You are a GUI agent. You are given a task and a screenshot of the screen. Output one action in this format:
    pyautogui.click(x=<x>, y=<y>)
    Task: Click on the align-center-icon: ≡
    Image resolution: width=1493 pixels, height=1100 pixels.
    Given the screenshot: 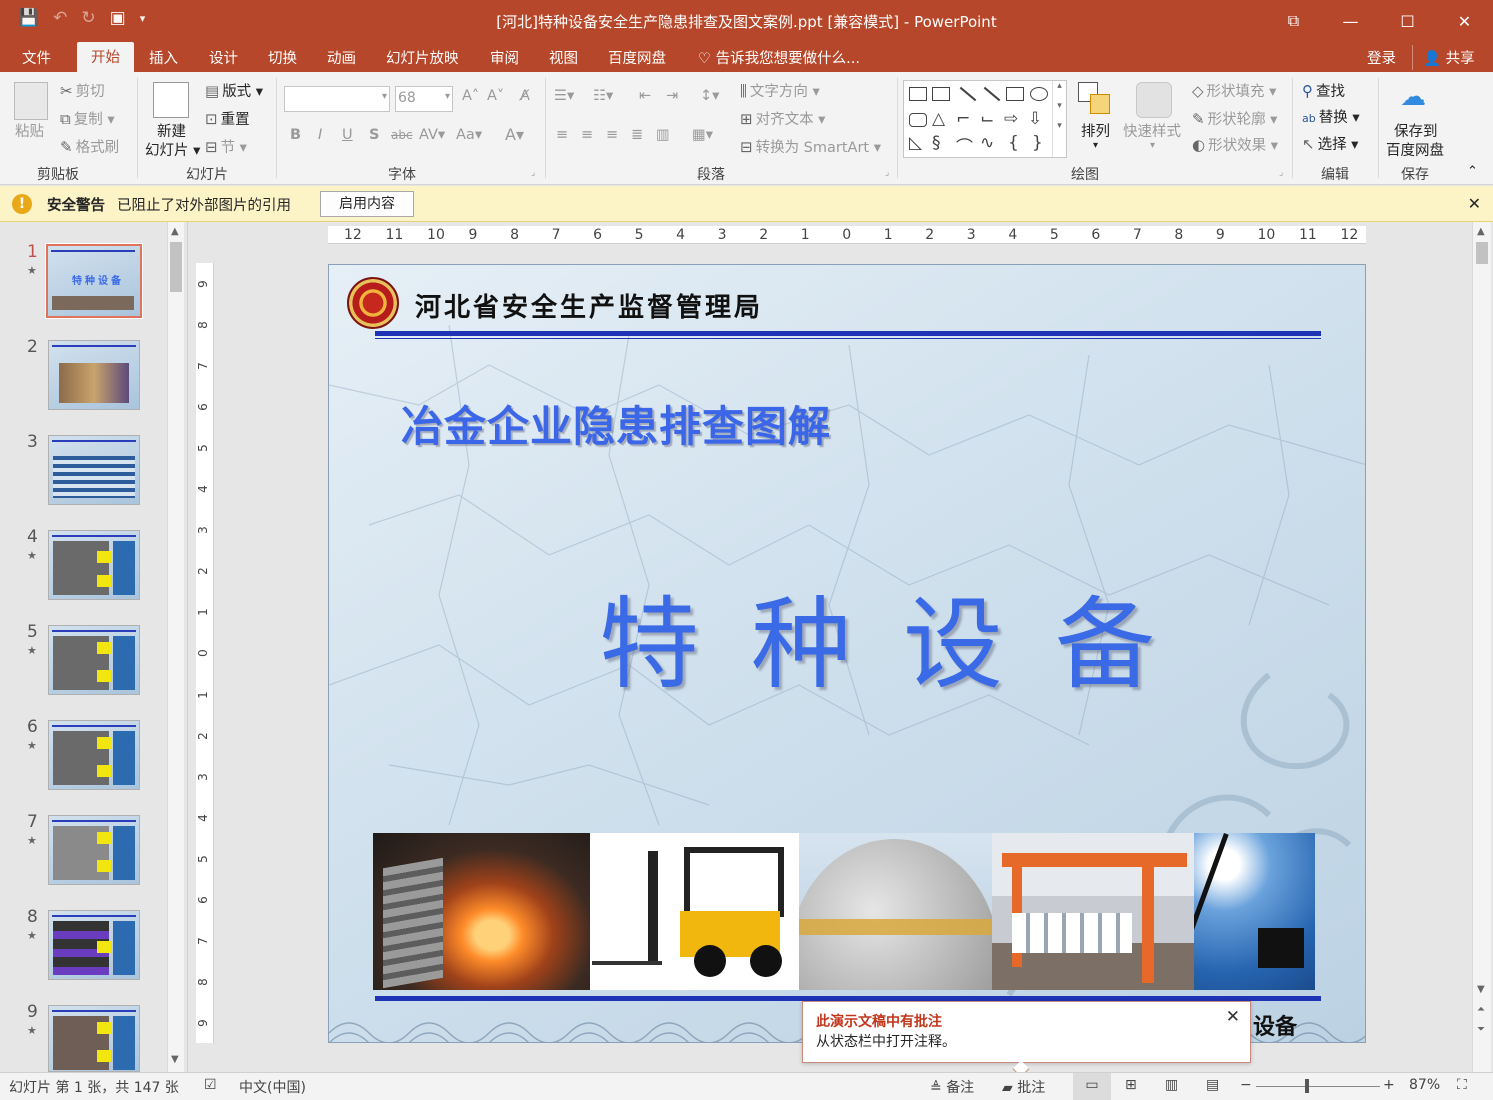 What is the action you would take?
    pyautogui.click(x=587, y=135)
    